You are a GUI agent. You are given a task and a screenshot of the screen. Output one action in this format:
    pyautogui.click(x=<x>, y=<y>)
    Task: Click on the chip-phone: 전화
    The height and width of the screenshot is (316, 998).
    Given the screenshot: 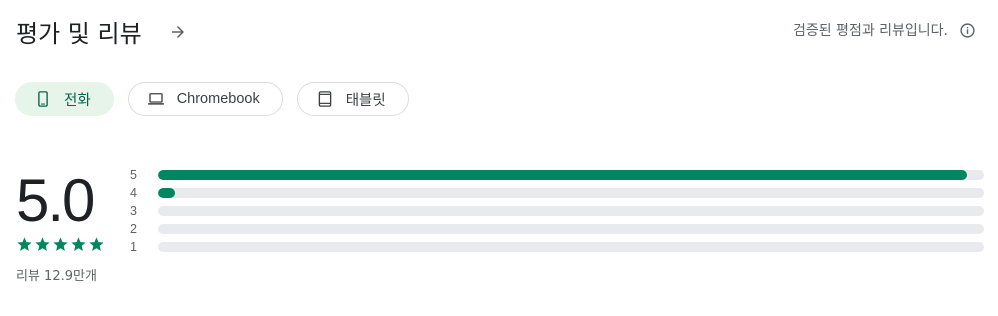 What is the action you would take?
    pyautogui.click(x=64, y=99)
    